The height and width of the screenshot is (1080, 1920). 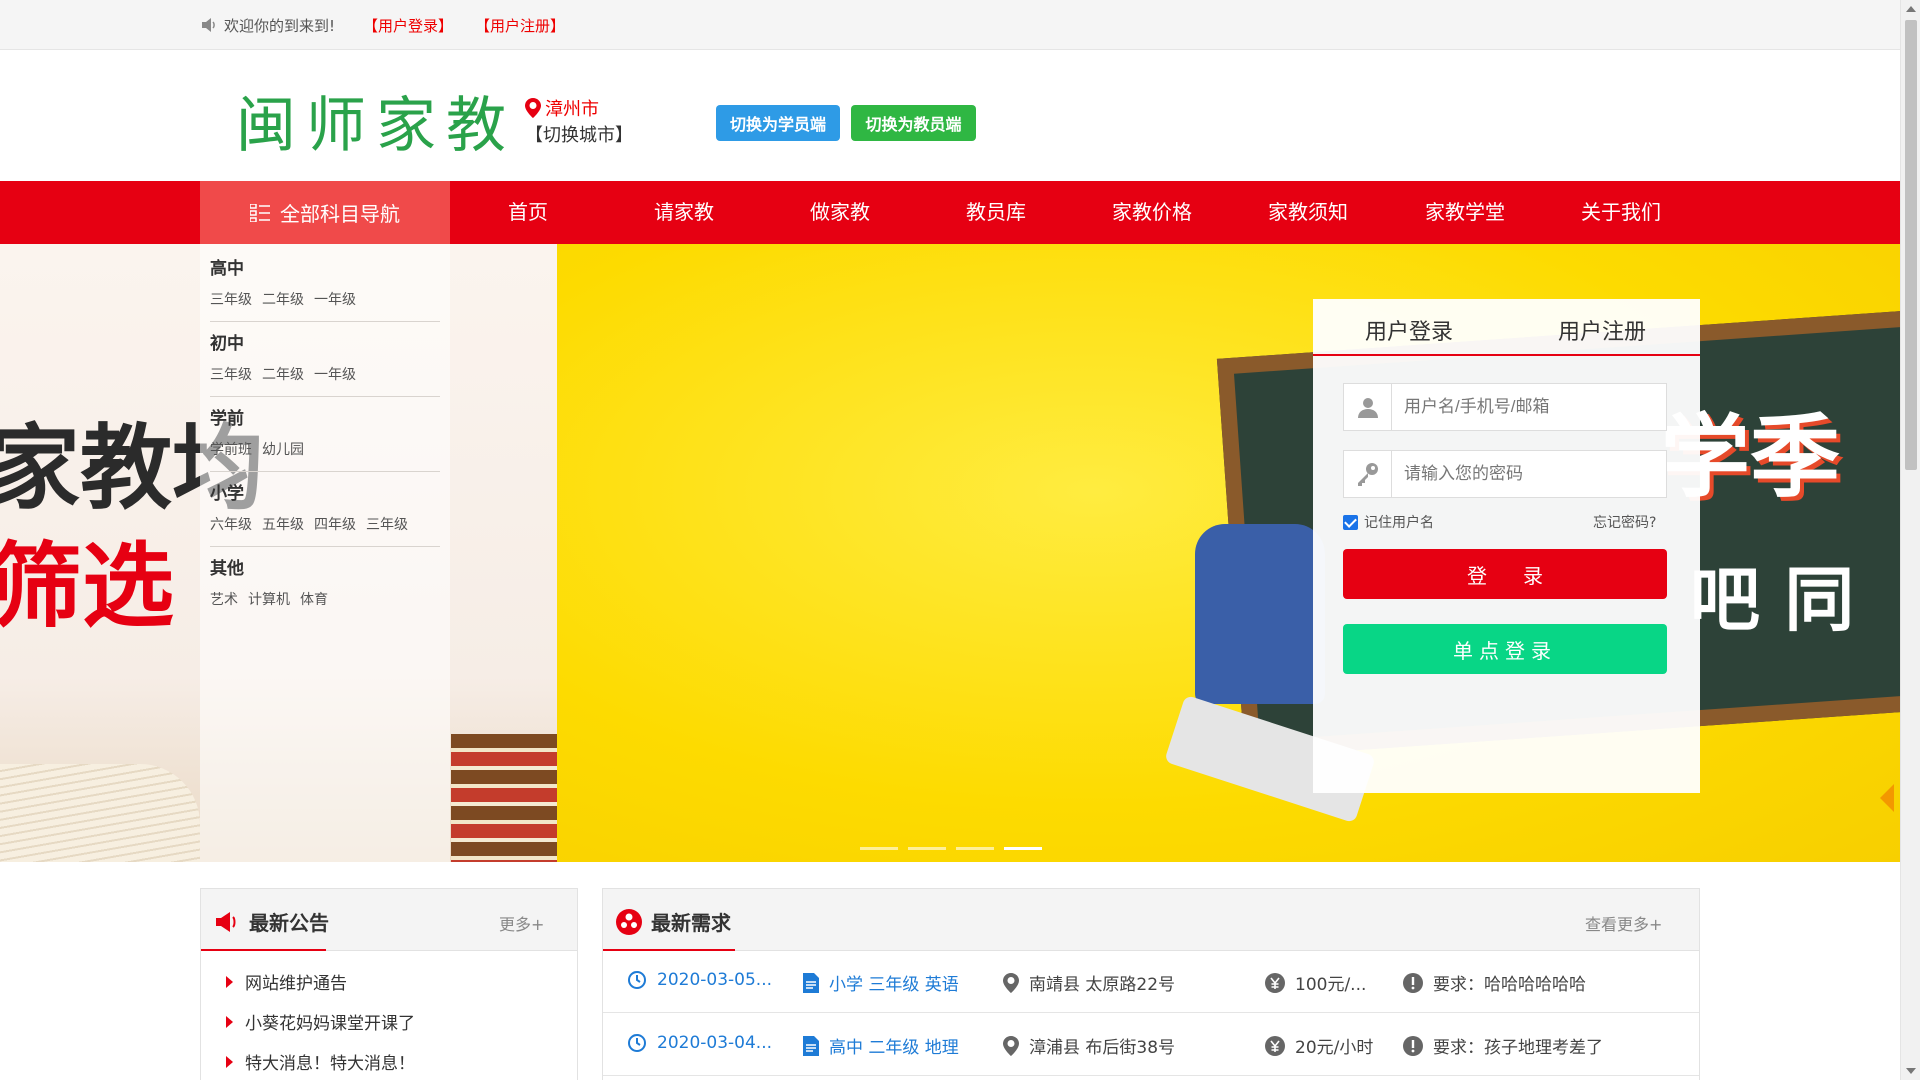 What do you see at coordinates (1350, 522) in the screenshot?
I see `remember-checkbox` at bounding box center [1350, 522].